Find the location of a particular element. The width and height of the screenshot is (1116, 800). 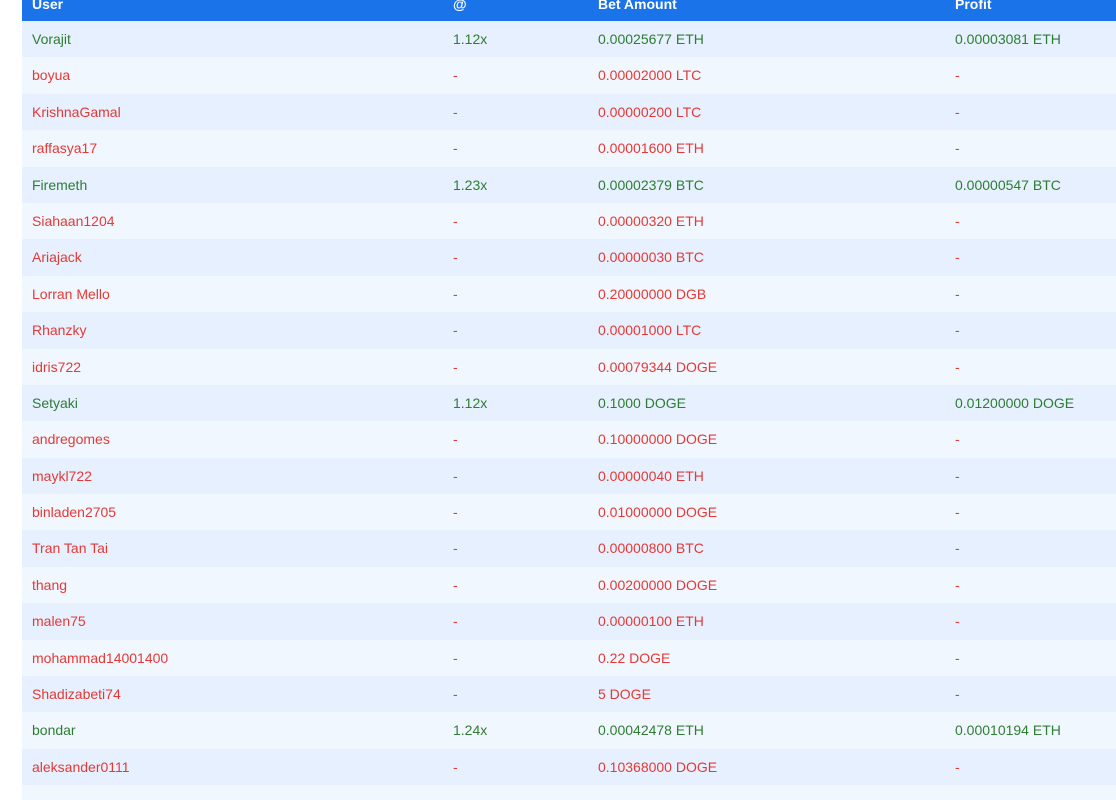

cell-bet-amount: 0.00042478 ETH is located at coordinates (651, 730).